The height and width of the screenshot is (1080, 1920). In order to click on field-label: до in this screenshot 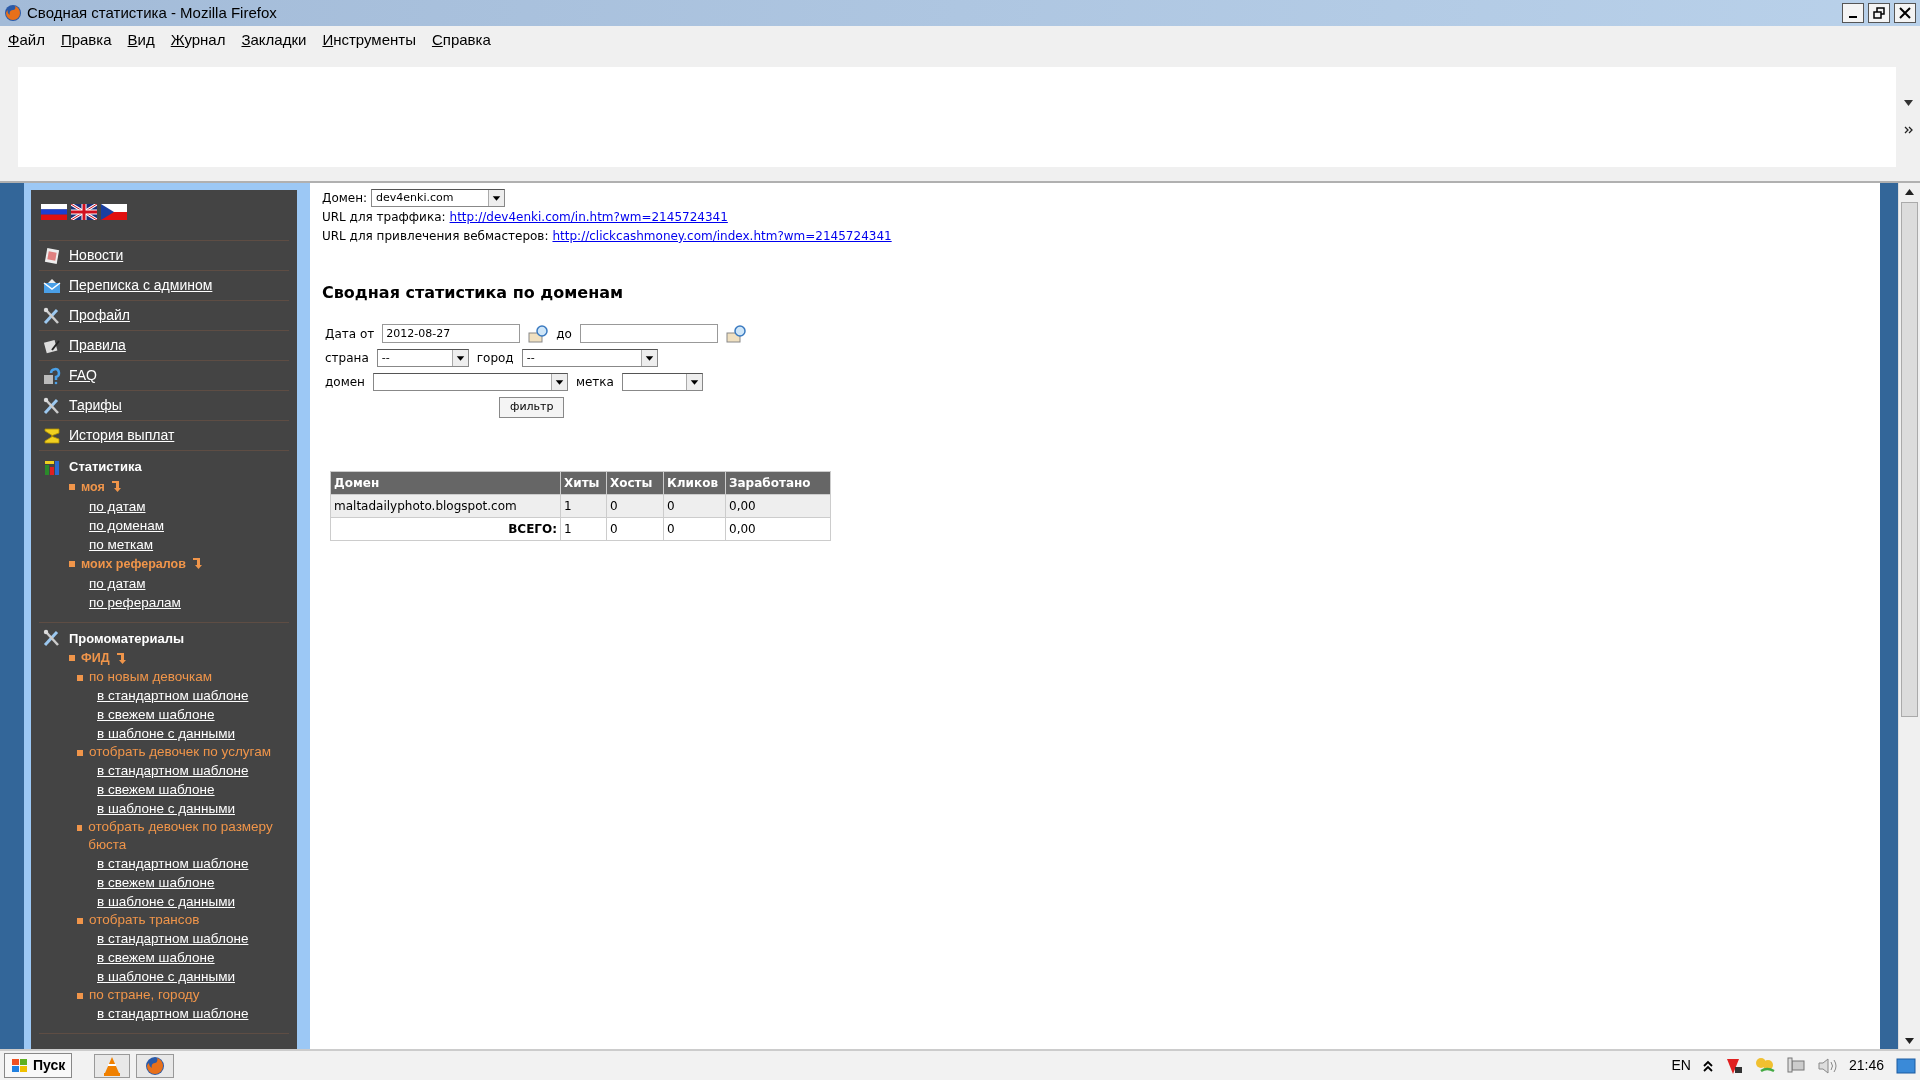, I will do `click(564, 334)`.